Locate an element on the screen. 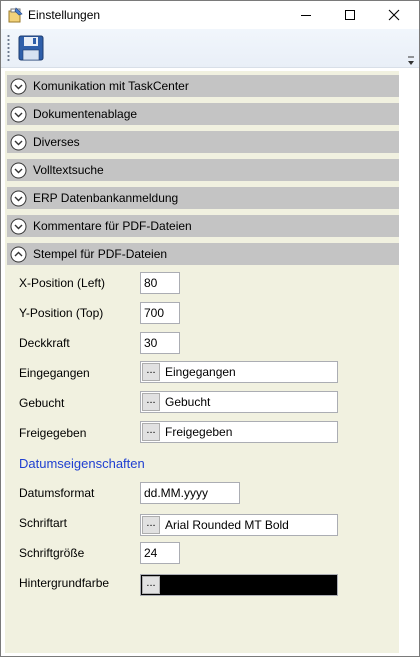 Image resolution: width=420 pixels, height=657 pixels. close-icon is located at coordinates (394, 15).